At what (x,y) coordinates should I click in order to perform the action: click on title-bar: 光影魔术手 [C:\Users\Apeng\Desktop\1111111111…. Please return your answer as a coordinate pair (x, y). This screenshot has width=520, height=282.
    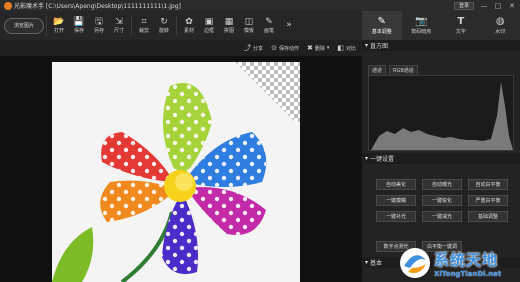
    Looking at the image, I should click on (260, 5).